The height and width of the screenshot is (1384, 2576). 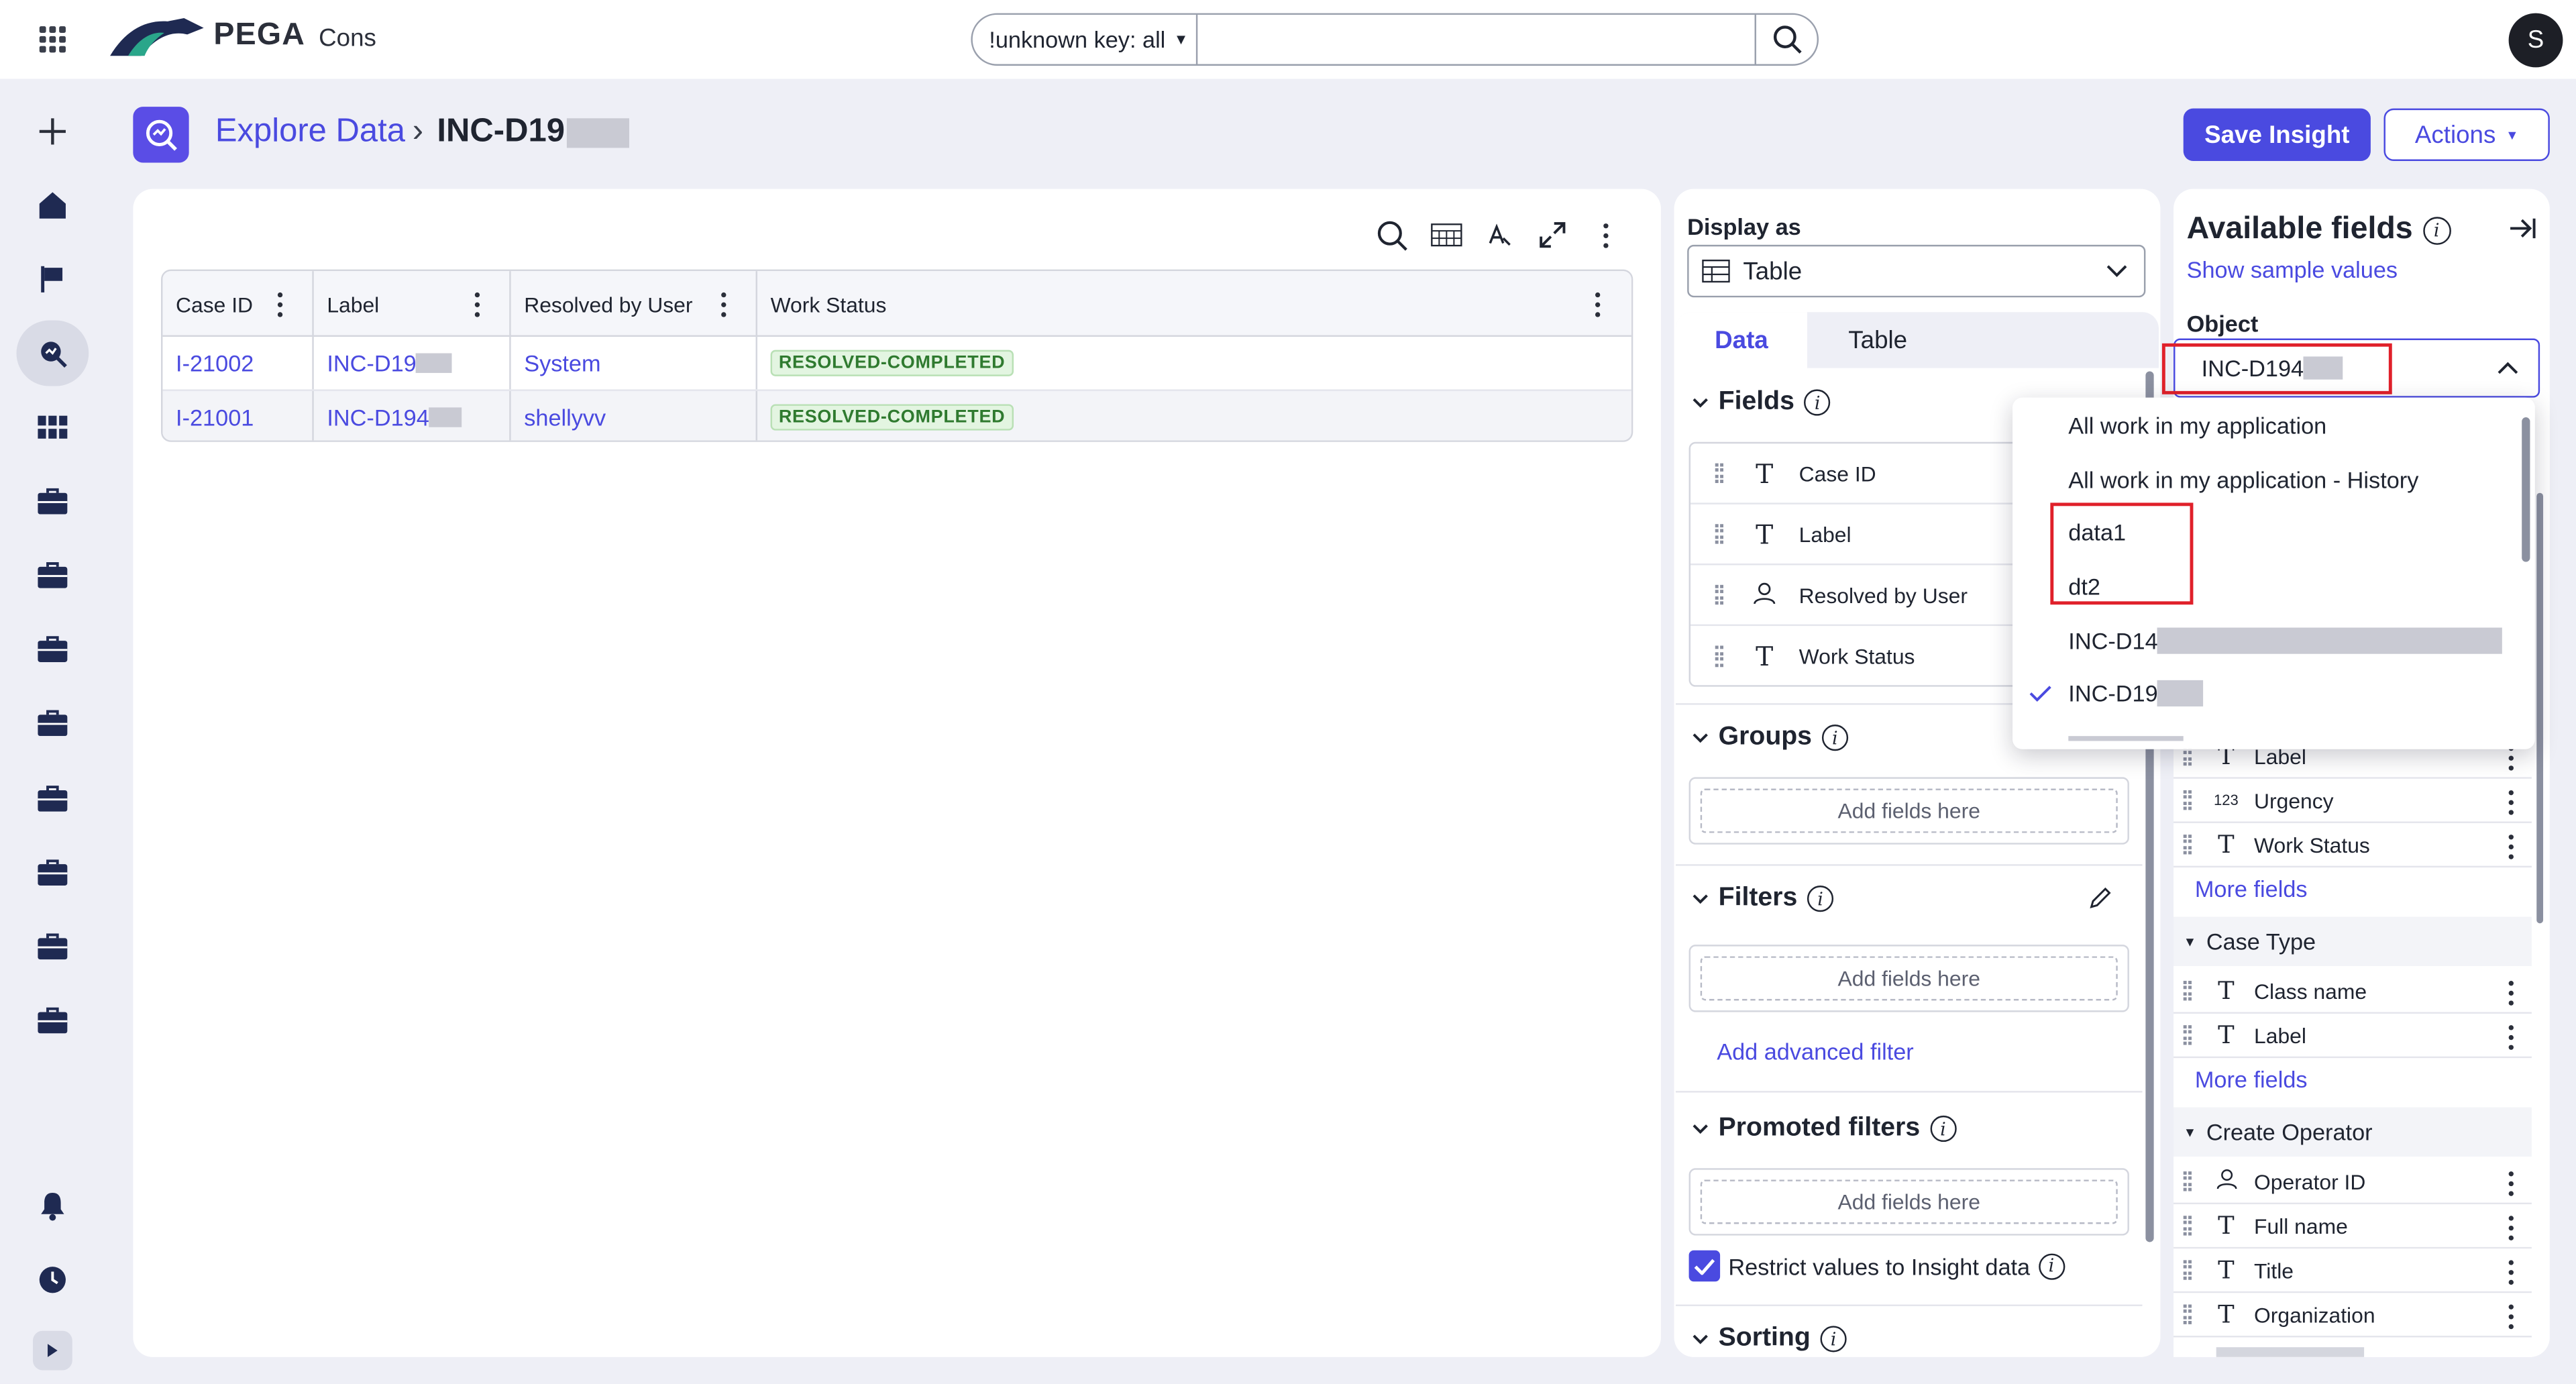 I want to click on column-header-case-id: Case ID, so click(x=238, y=304).